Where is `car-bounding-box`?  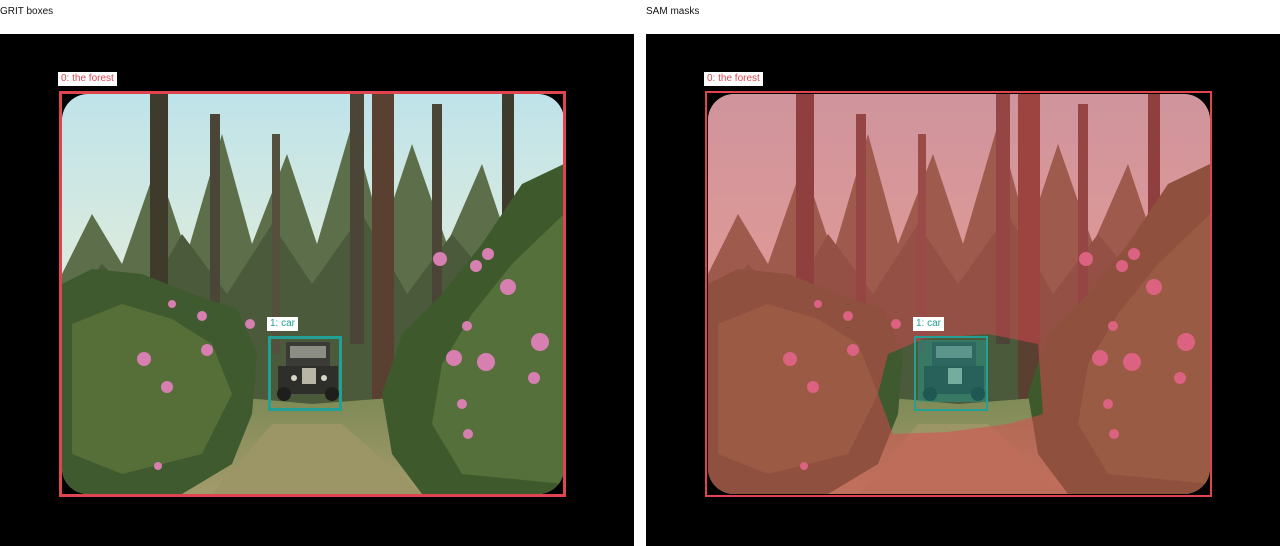
car-bounding-box is located at coordinates (305, 373).